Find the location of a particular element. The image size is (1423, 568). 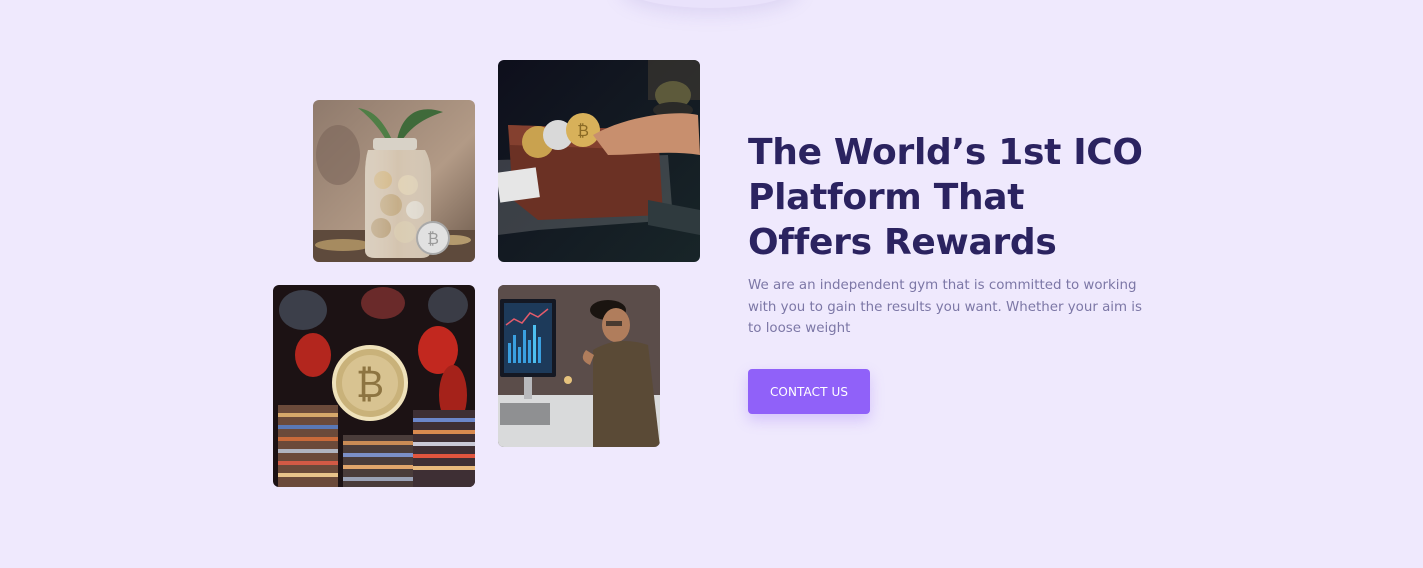

crypto-wallet-photo: ₿ is located at coordinates (599, 161).